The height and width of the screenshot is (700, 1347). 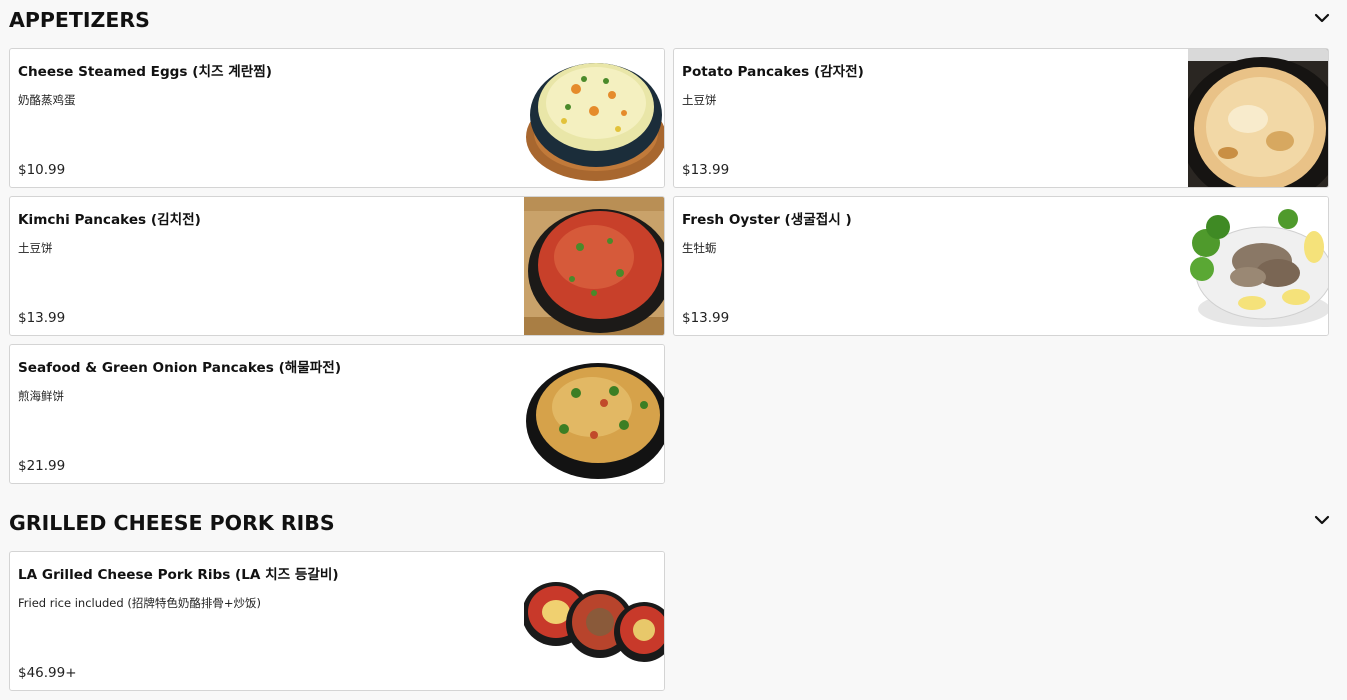 I want to click on item-description: Fried rice included (招牌特色奶酪排骨+炒饭), so click(x=139, y=603).